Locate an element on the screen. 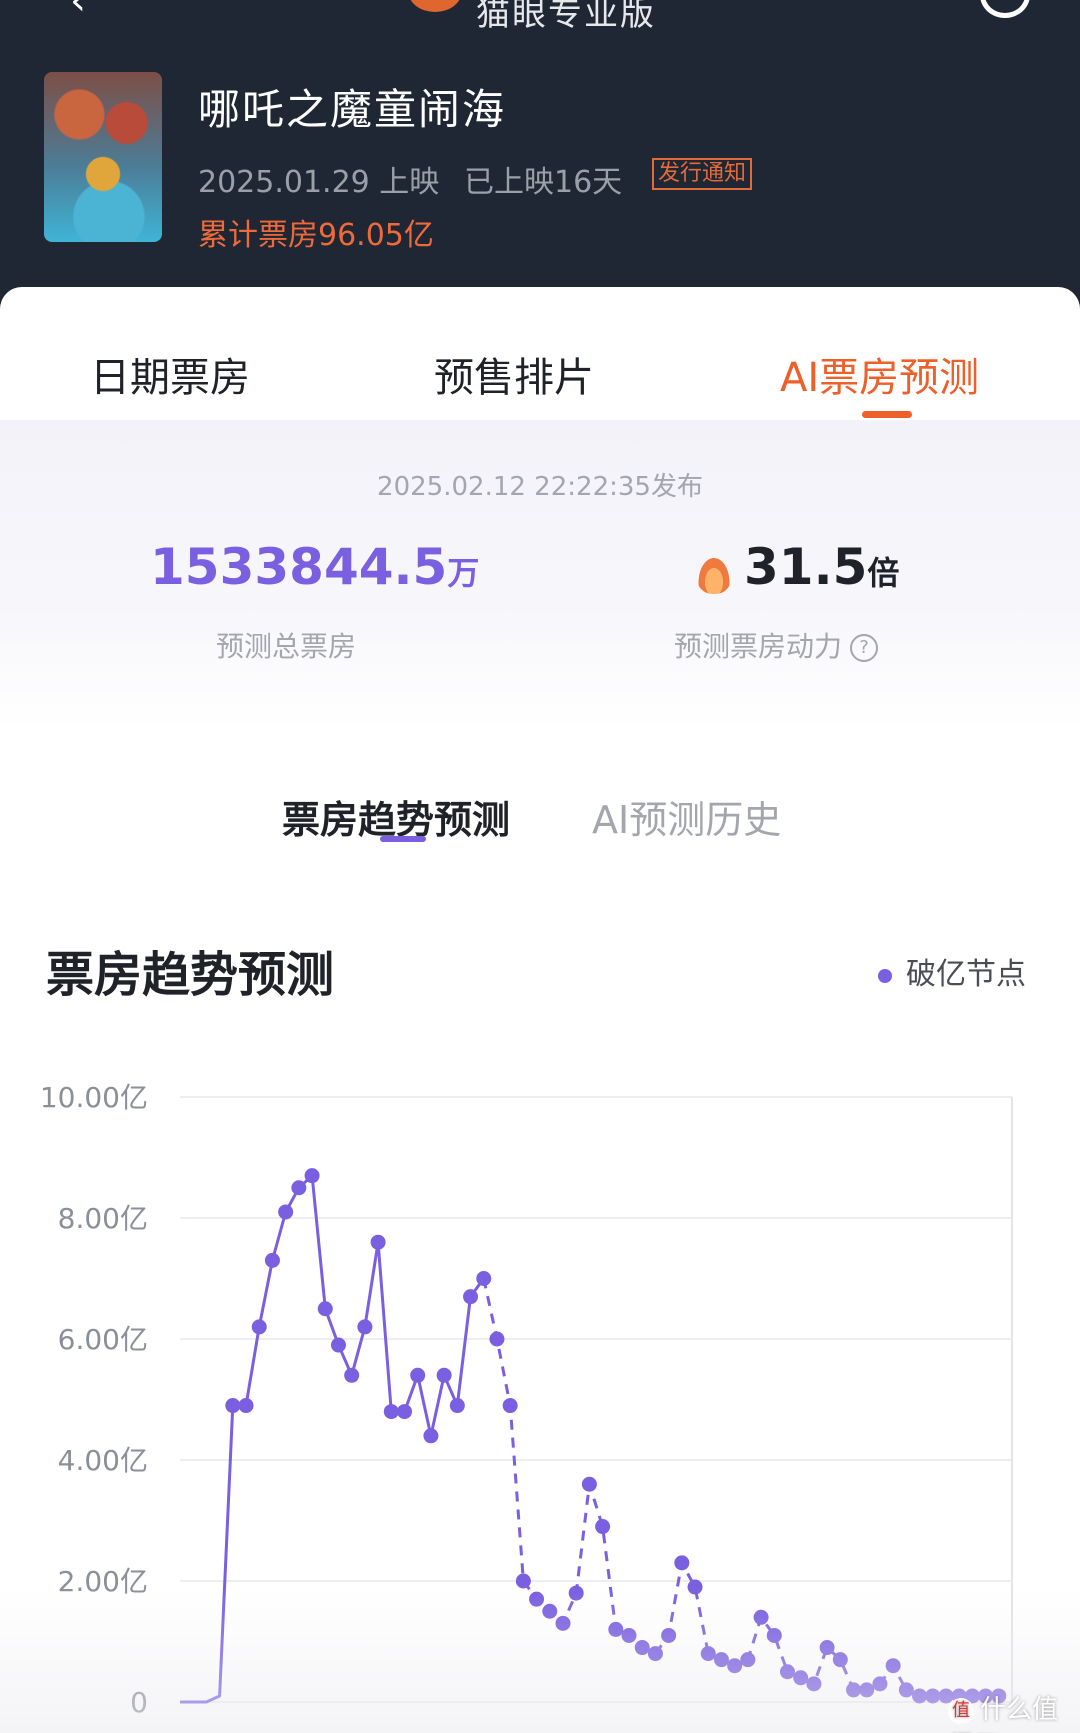  forecast-power-value: 31.5倍 is located at coordinates (821, 567).